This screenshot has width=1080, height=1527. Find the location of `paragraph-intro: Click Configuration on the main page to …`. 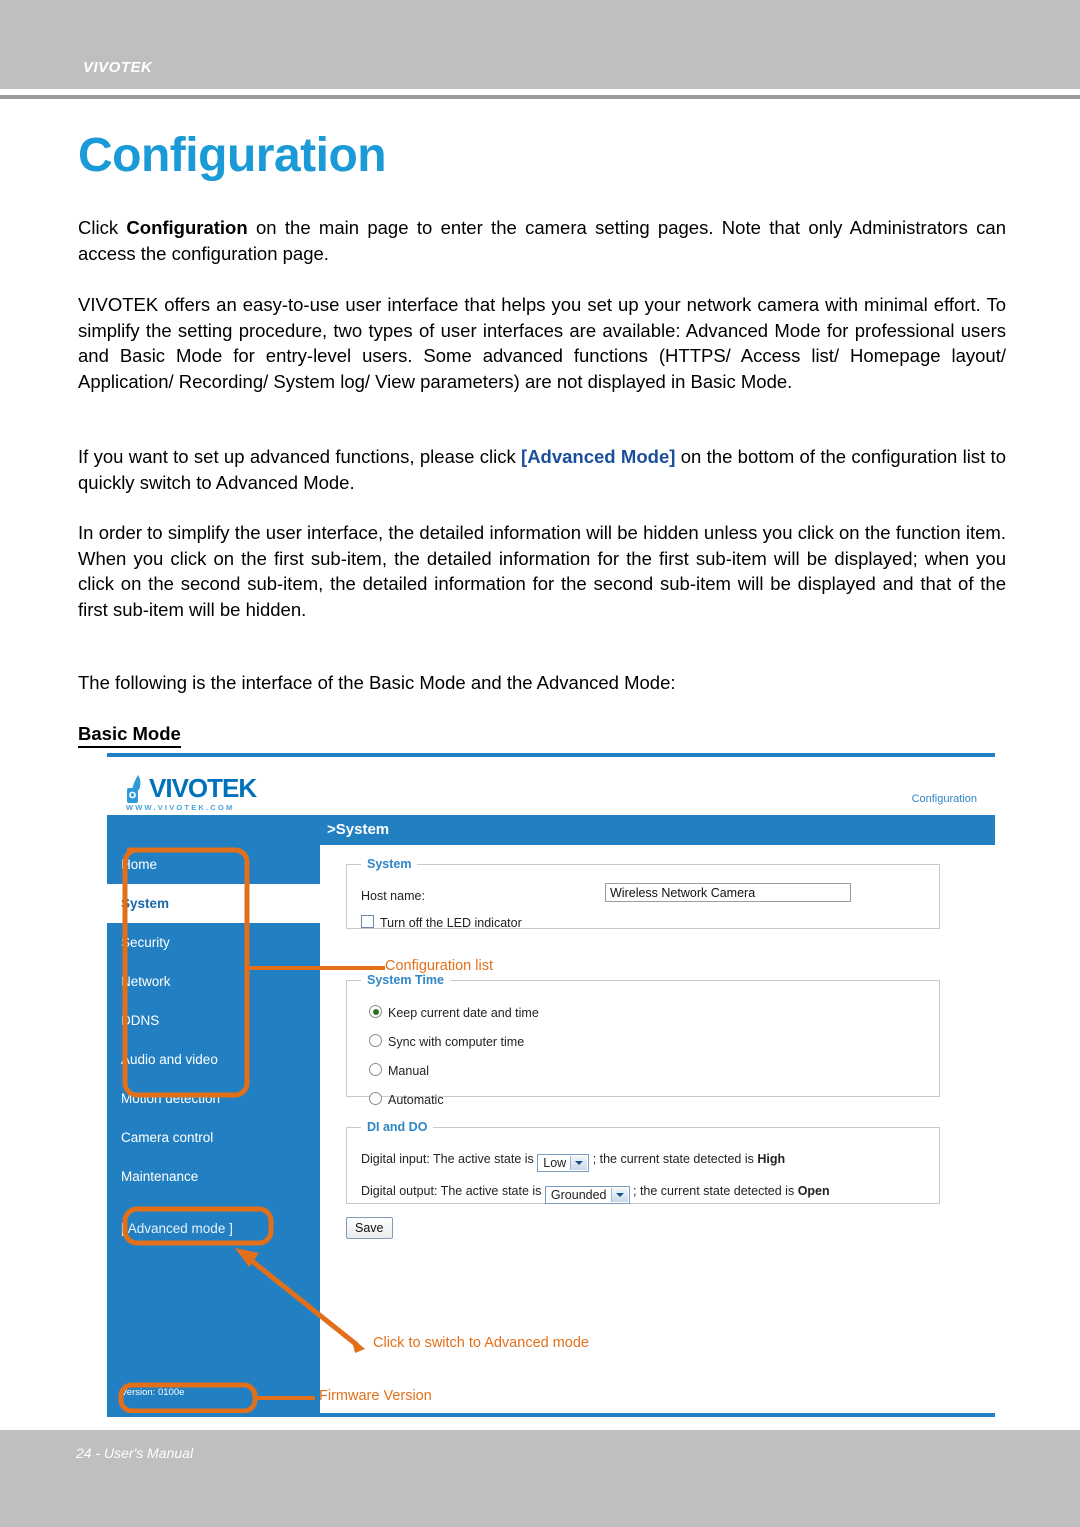

paragraph-intro: Click Configuration on the main page to … is located at coordinates (542, 240).